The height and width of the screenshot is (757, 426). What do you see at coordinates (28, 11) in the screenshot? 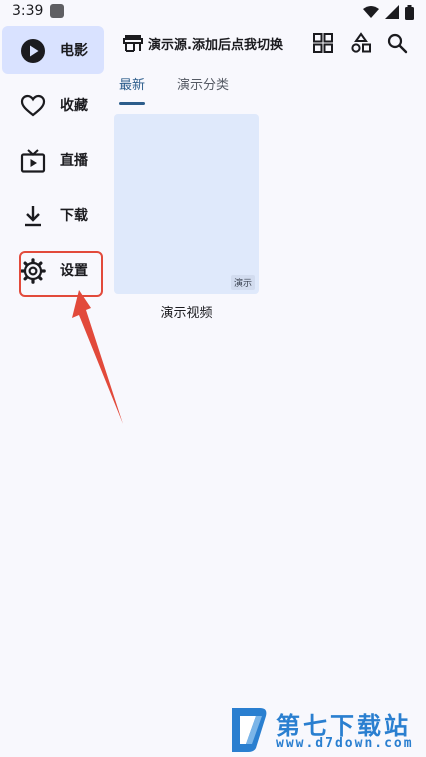
I see `status-time: 3:39` at bounding box center [28, 11].